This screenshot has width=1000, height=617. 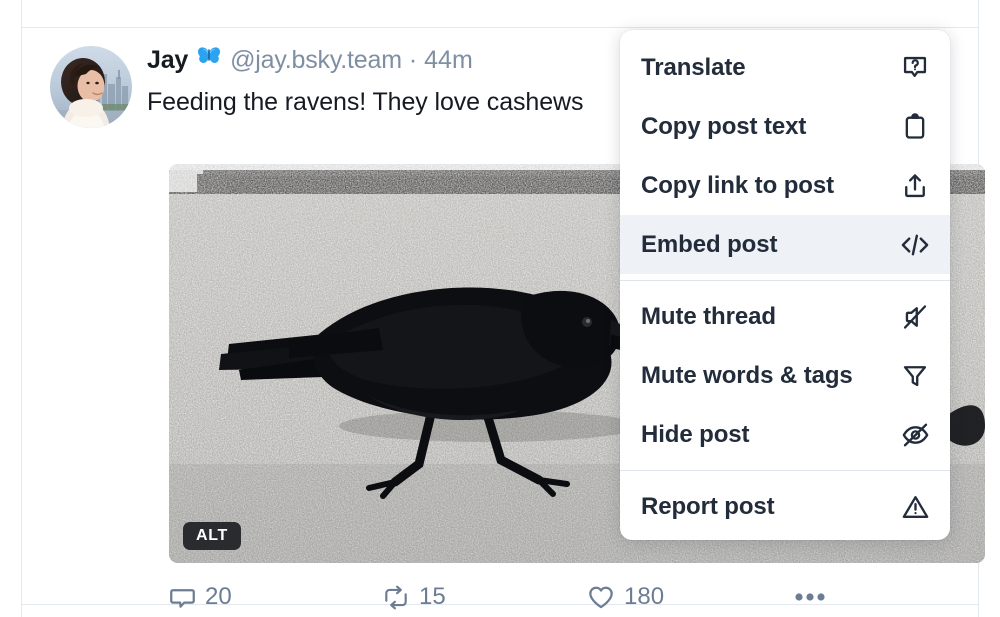 What do you see at coordinates (601, 597) in the screenshot?
I see `heart-icon` at bounding box center [601, 597].